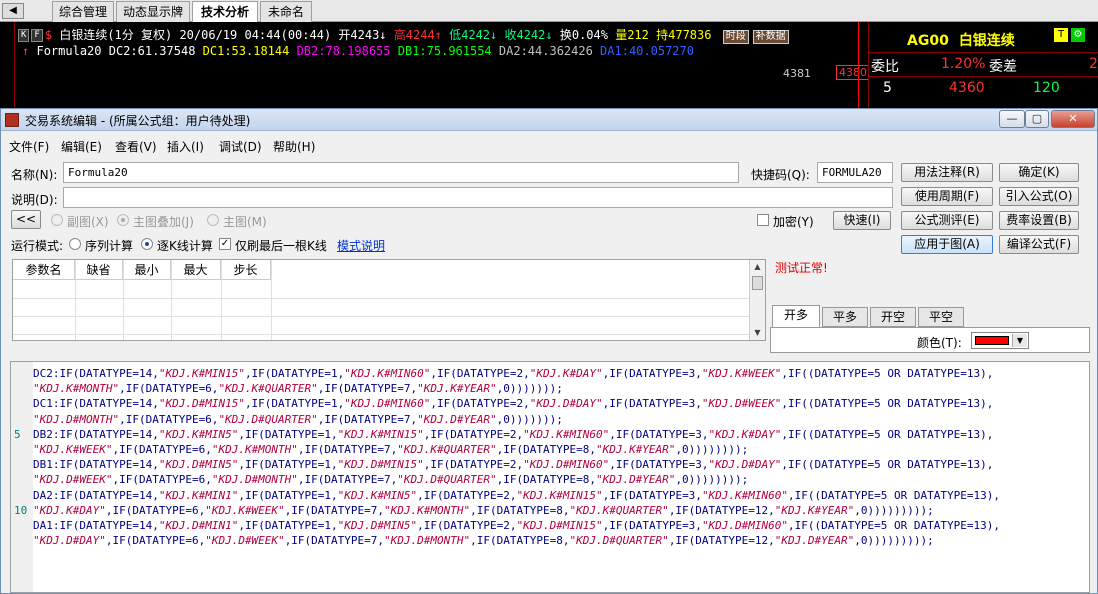 The height and width of the screenshot is (594, 1098). I want to click on dialog-titlebar: 交易系统编辑 - (所属公式组：用户待处理) — ▢ ✕, so click(549, 120).